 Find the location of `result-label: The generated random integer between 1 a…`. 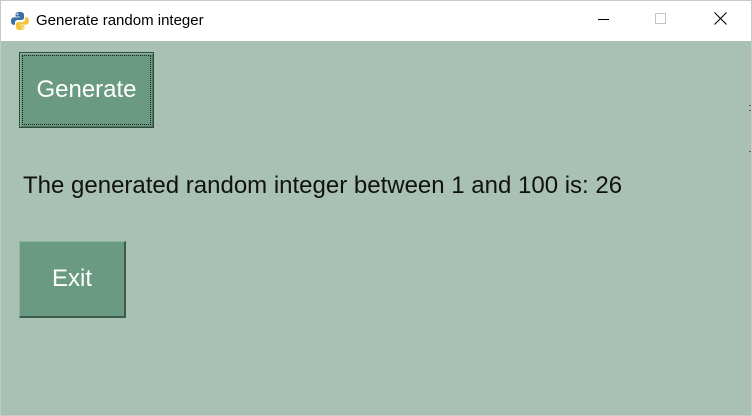

result-label: The generated random integer between 1 a… is located at coordinates (323, 185).